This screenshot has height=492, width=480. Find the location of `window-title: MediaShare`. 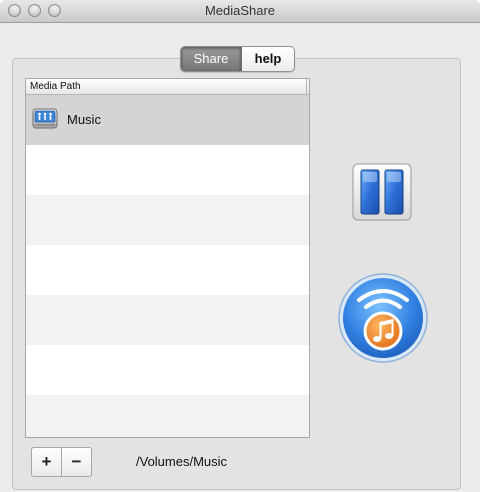

window-title: MediaShare is located at coordinates (240, 10).